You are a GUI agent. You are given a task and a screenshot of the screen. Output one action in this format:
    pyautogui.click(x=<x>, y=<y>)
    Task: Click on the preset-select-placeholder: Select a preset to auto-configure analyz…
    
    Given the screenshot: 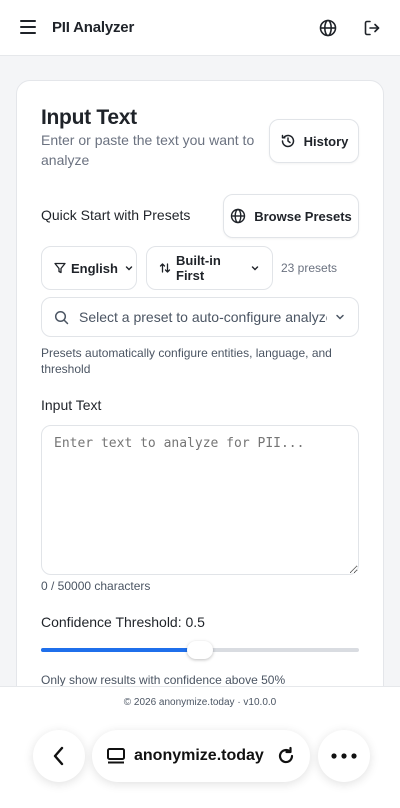 What is the action you would take?
    pyautogui.click(x=203, y=317)
    